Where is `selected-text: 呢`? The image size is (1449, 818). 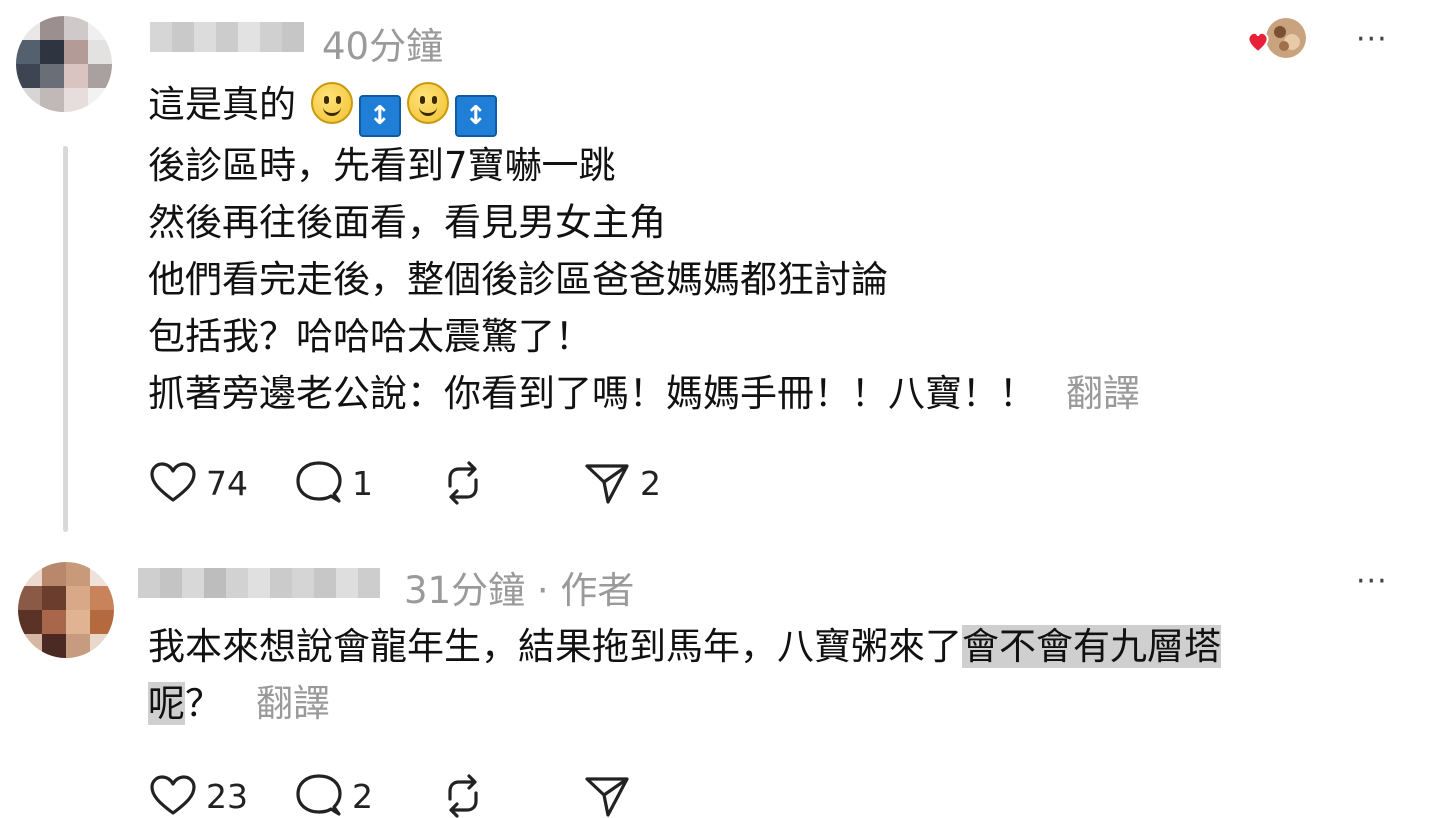 selected-text: 呢 is located at coordinates (166, 703).